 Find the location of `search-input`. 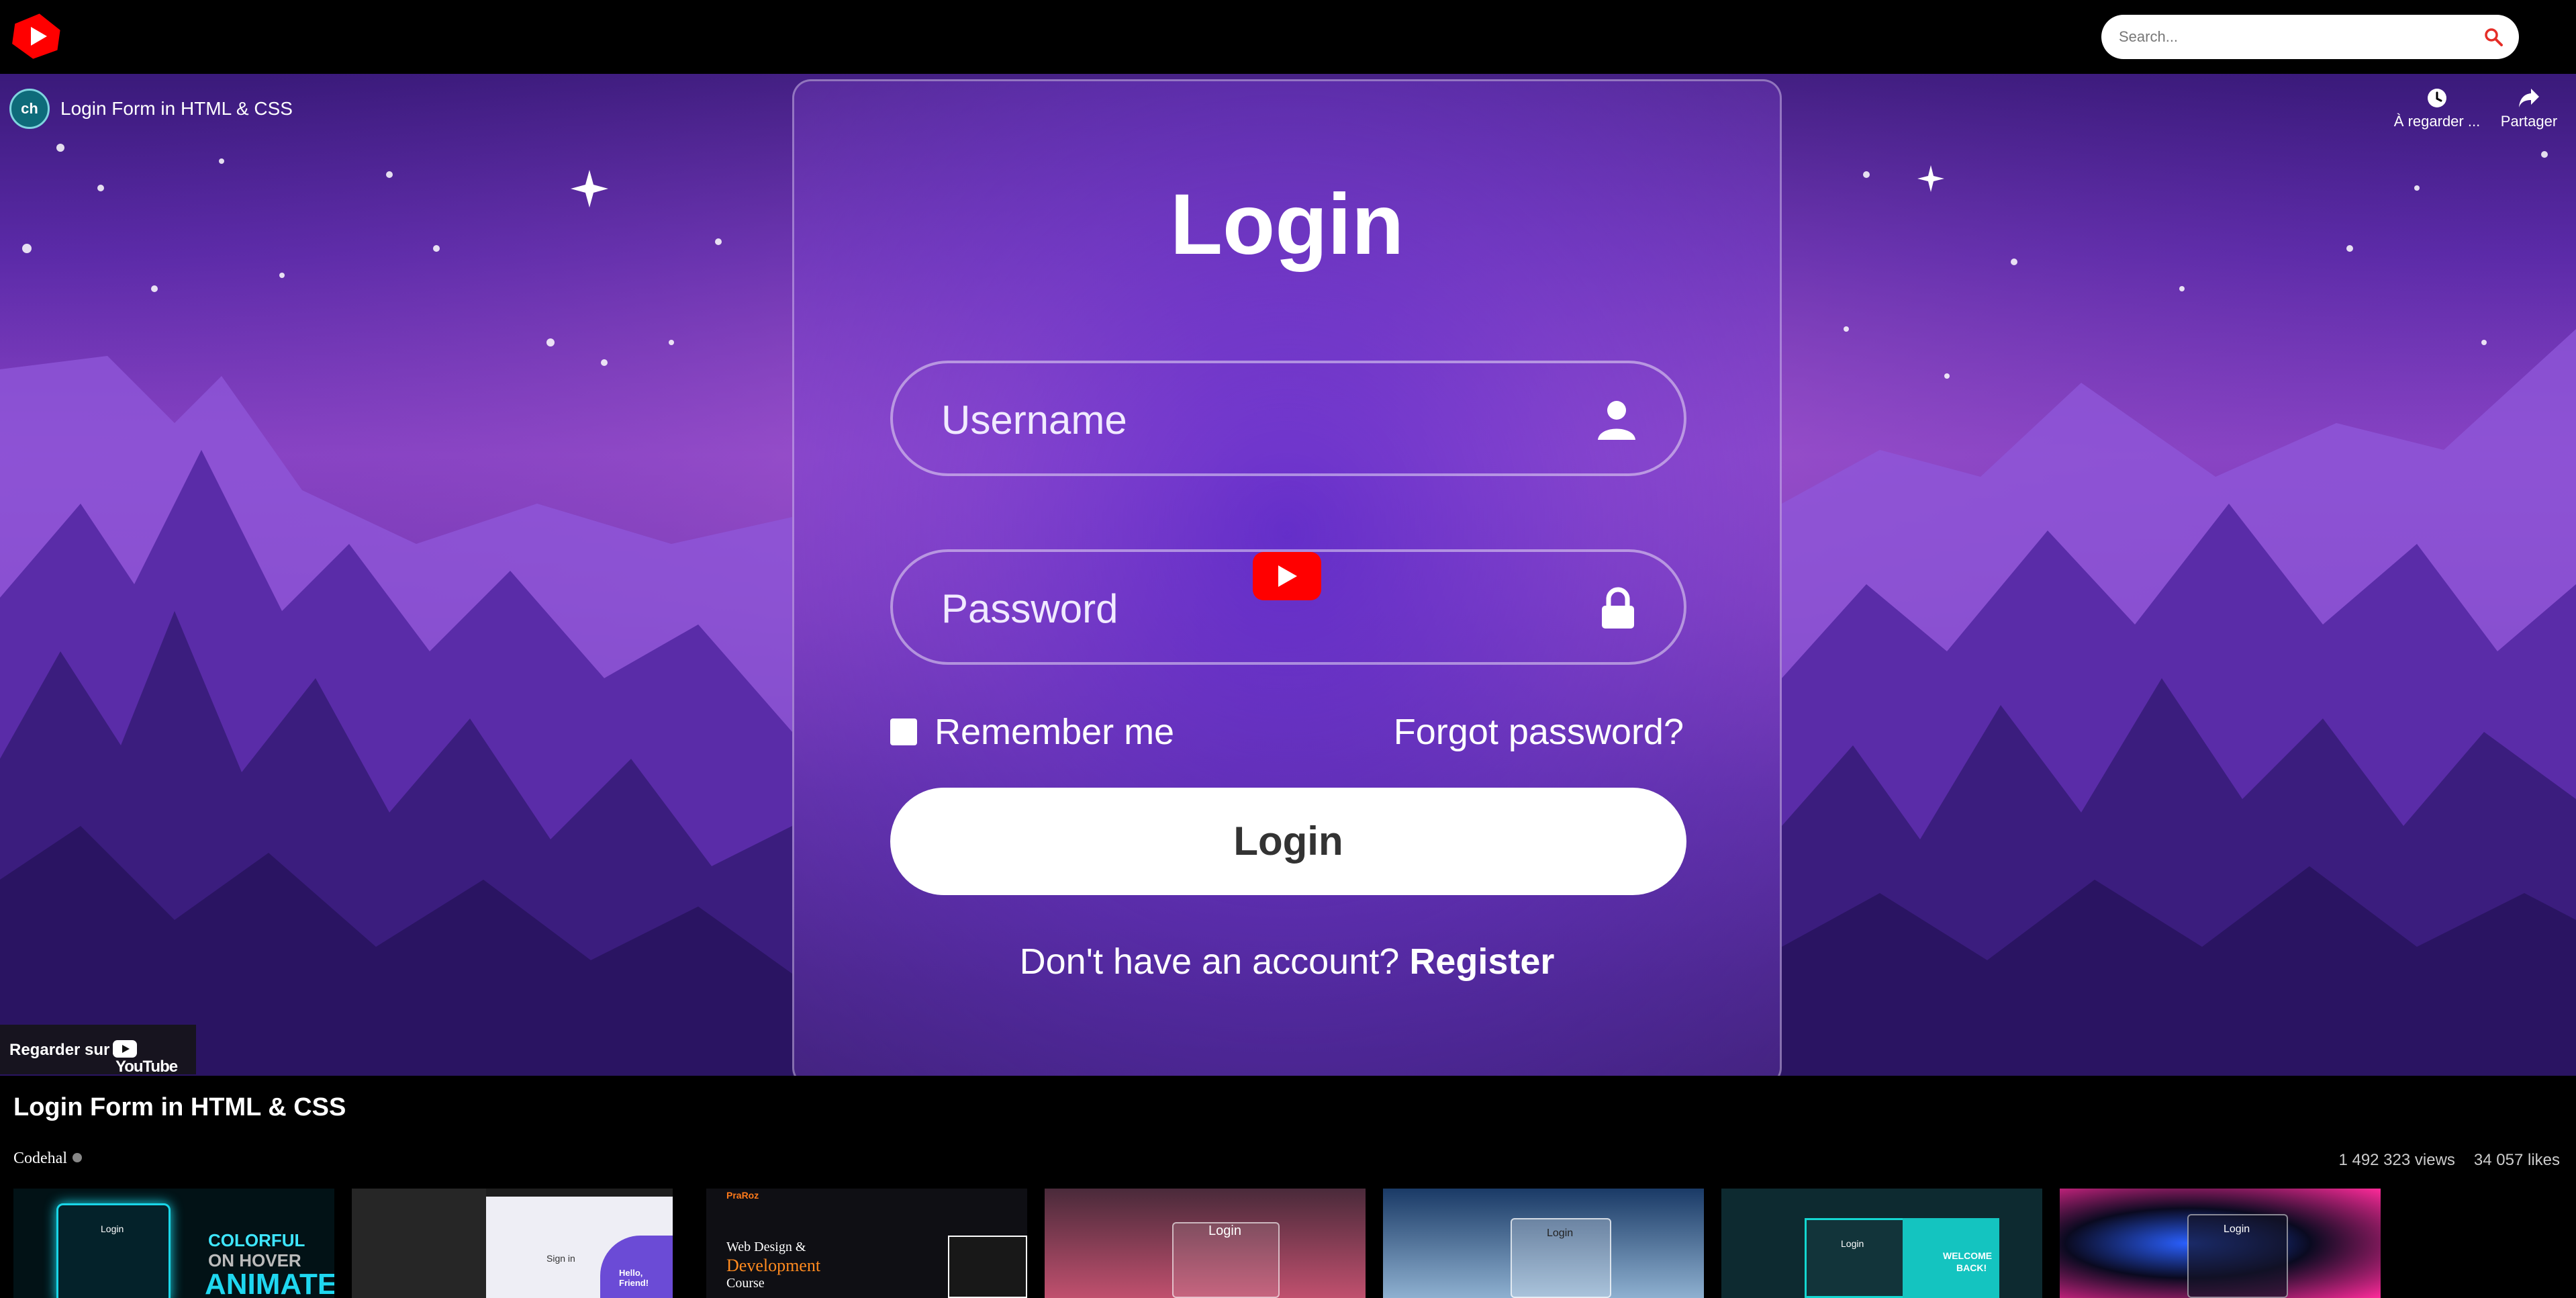

search-input is located at coordinates (2293, 37).